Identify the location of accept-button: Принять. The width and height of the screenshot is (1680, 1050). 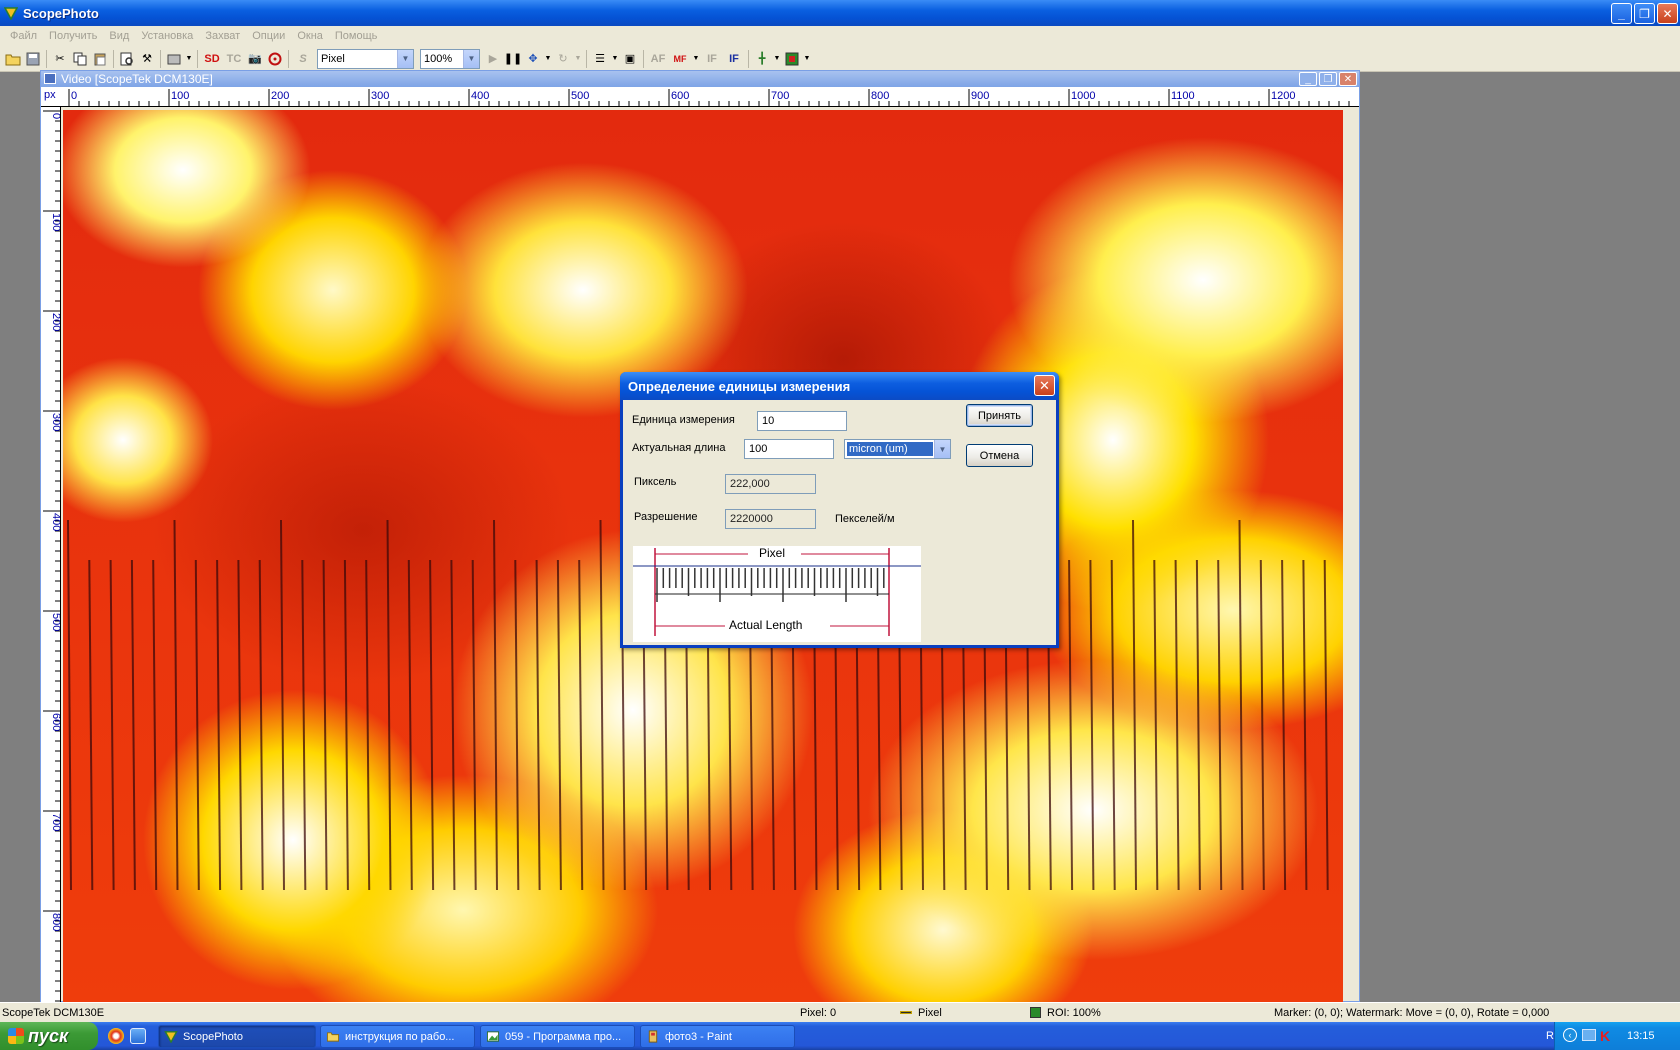
(999, 415).